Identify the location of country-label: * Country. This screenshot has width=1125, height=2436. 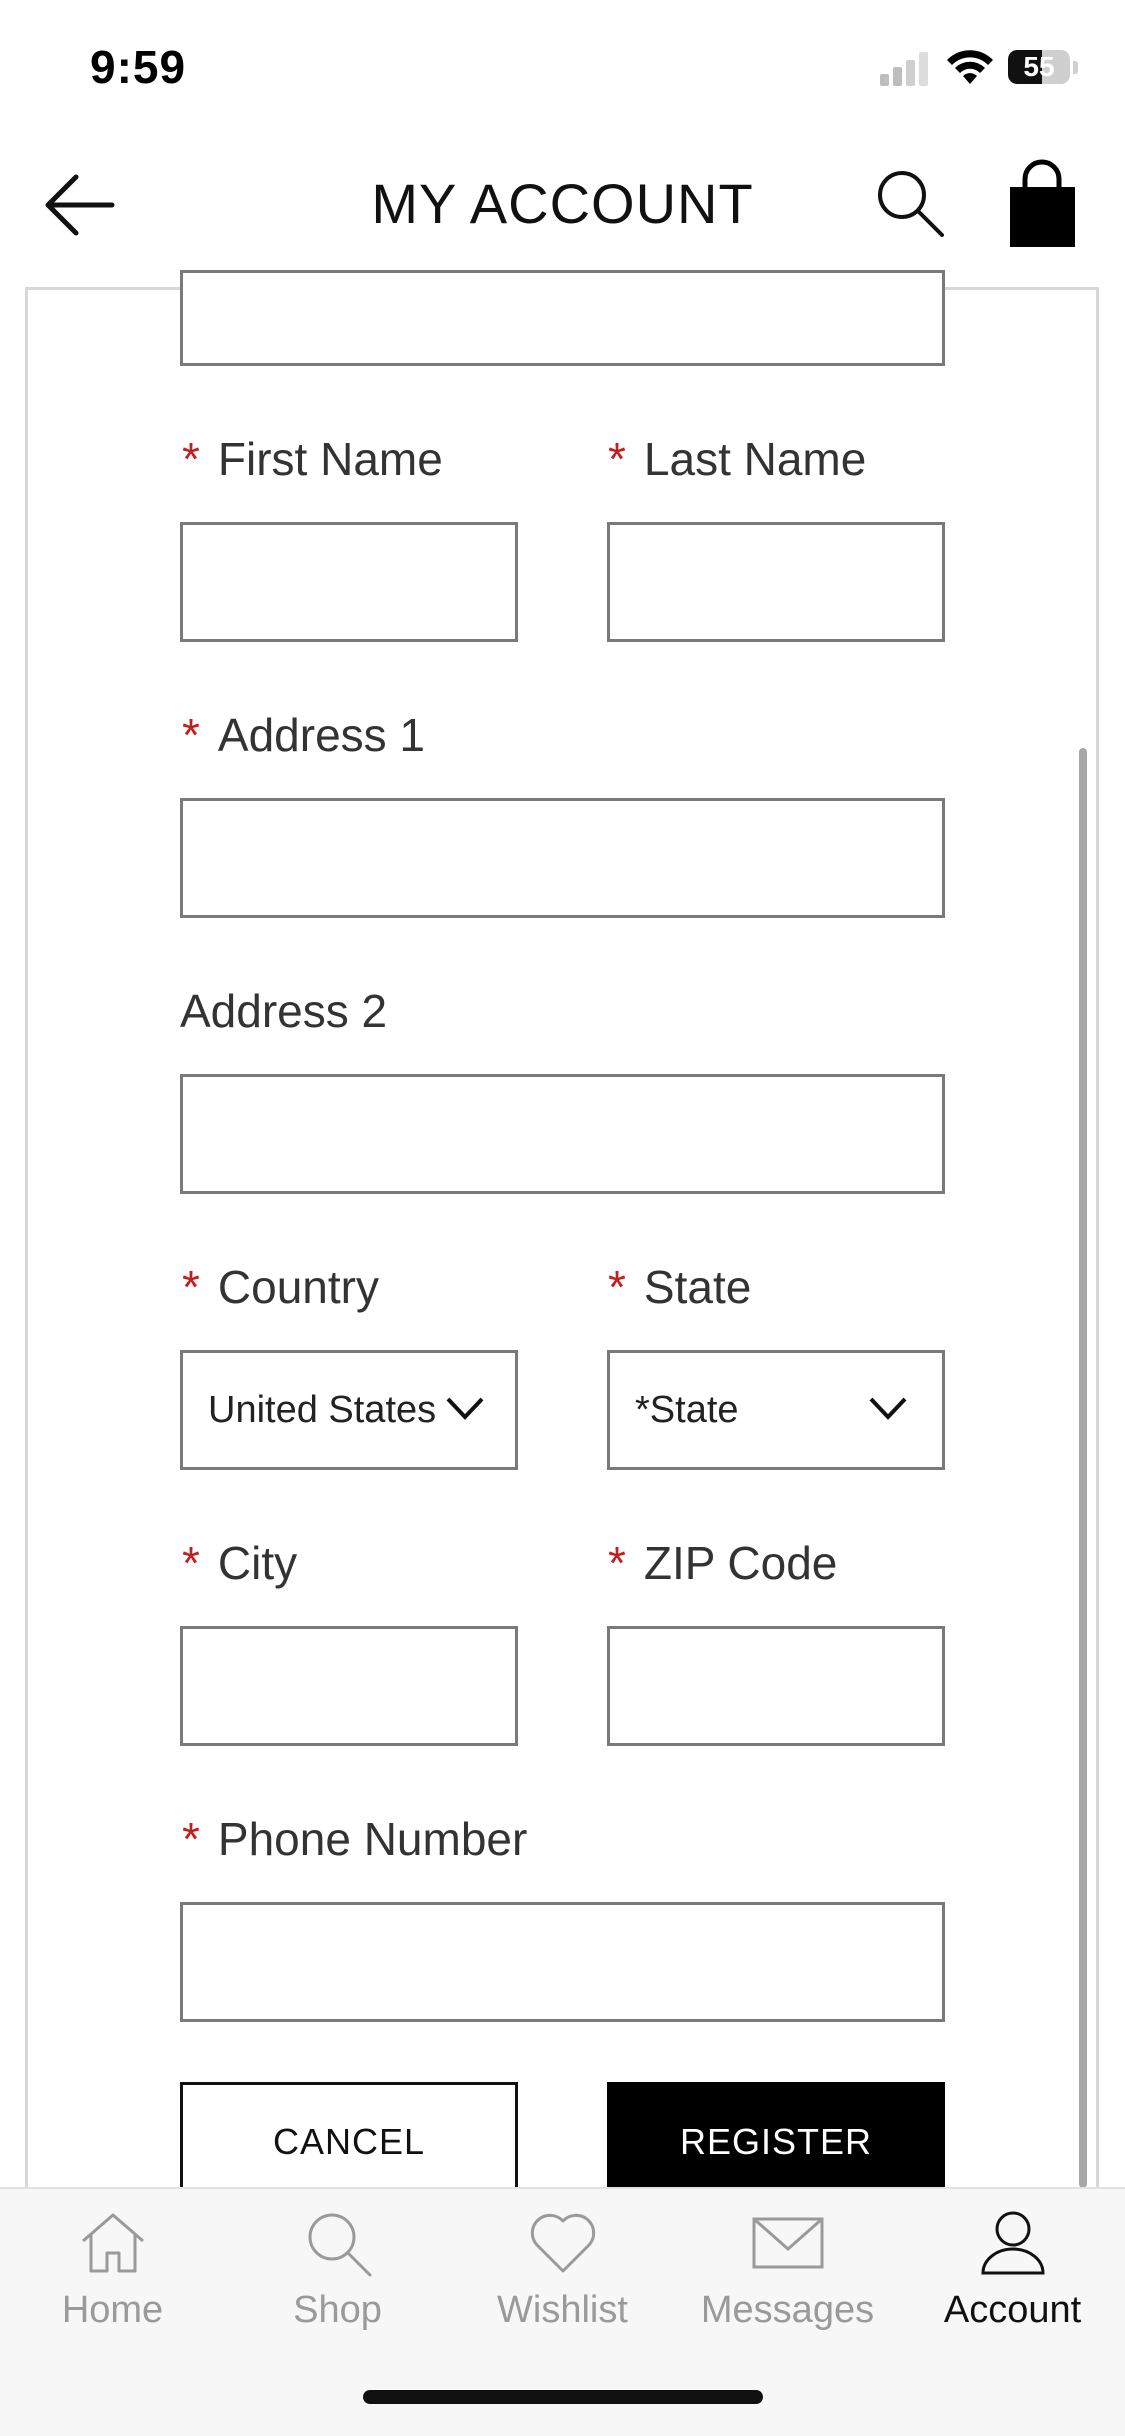
(280, 1287).